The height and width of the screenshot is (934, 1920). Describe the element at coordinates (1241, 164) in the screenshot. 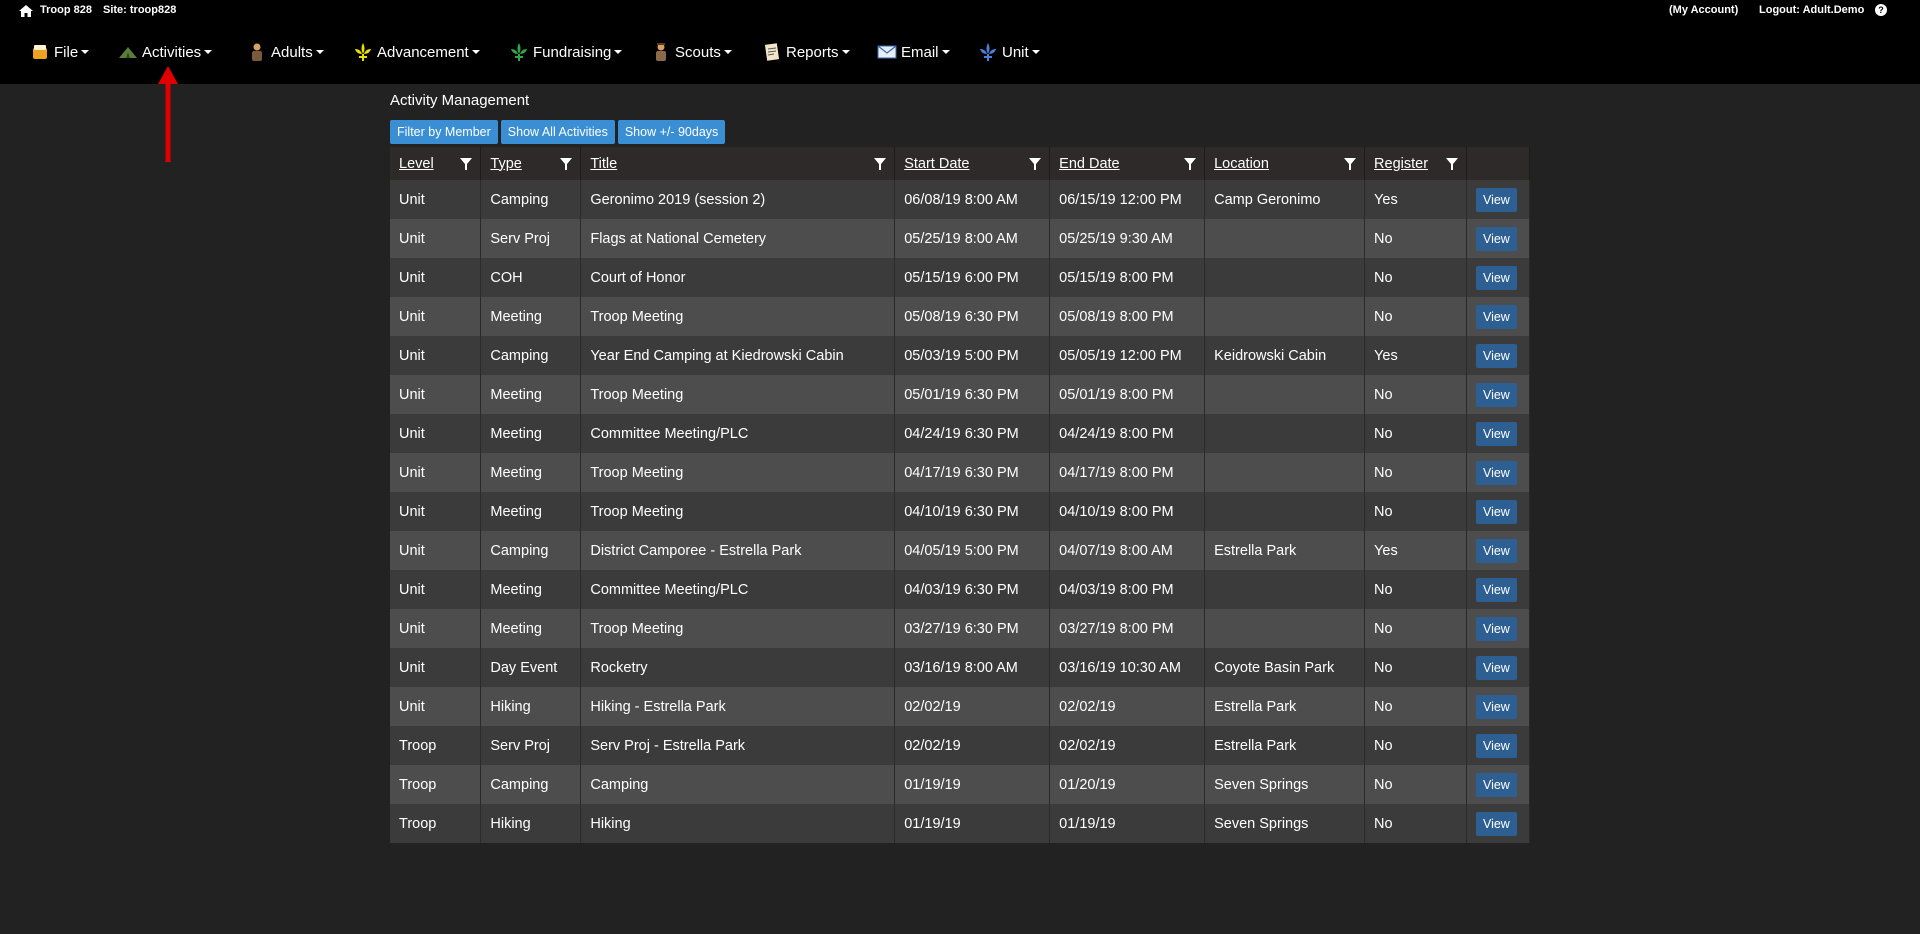

I see `sort-location: Location` at that location.